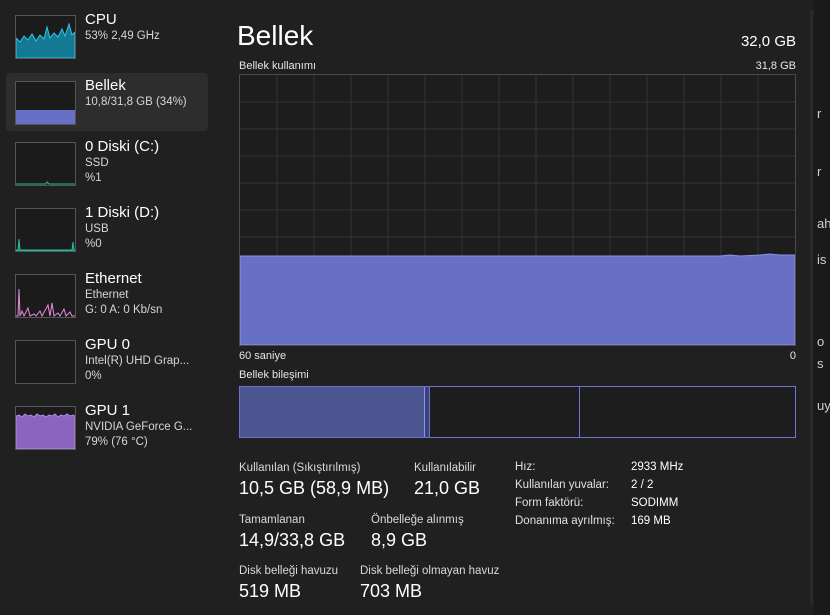 This screenshot has height=615, width=830. Describe the element at coordinates (122, 146) in the screenshot. I see `sidebar-item-title: 0 Diski (C:)` at that location.